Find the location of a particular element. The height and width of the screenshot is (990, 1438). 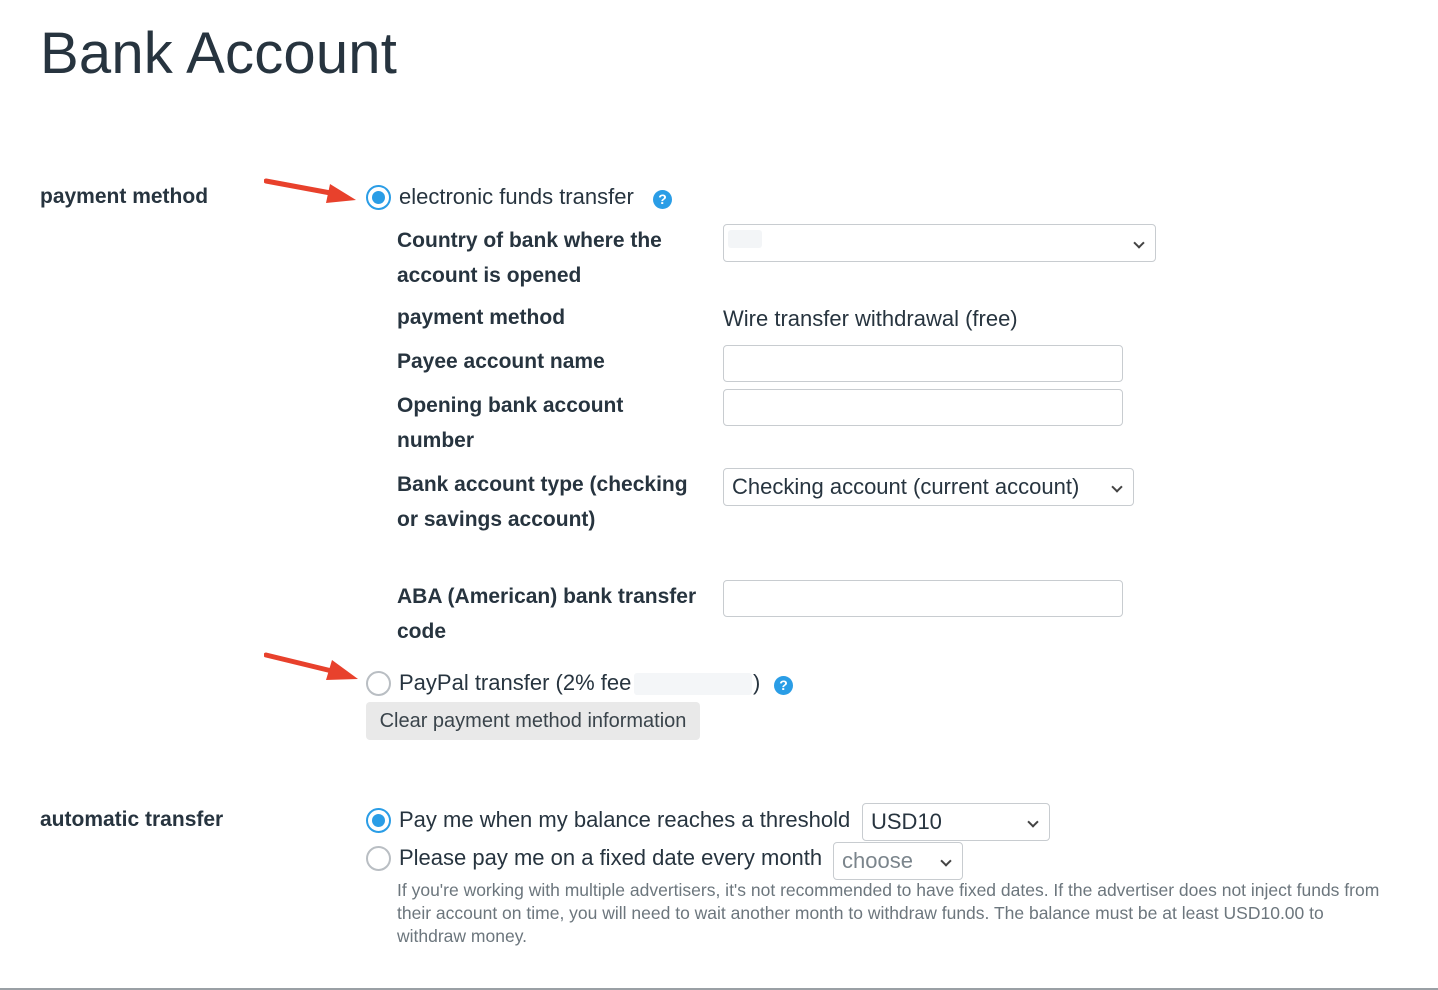

account-number-input is located at coordinates (923, 407).